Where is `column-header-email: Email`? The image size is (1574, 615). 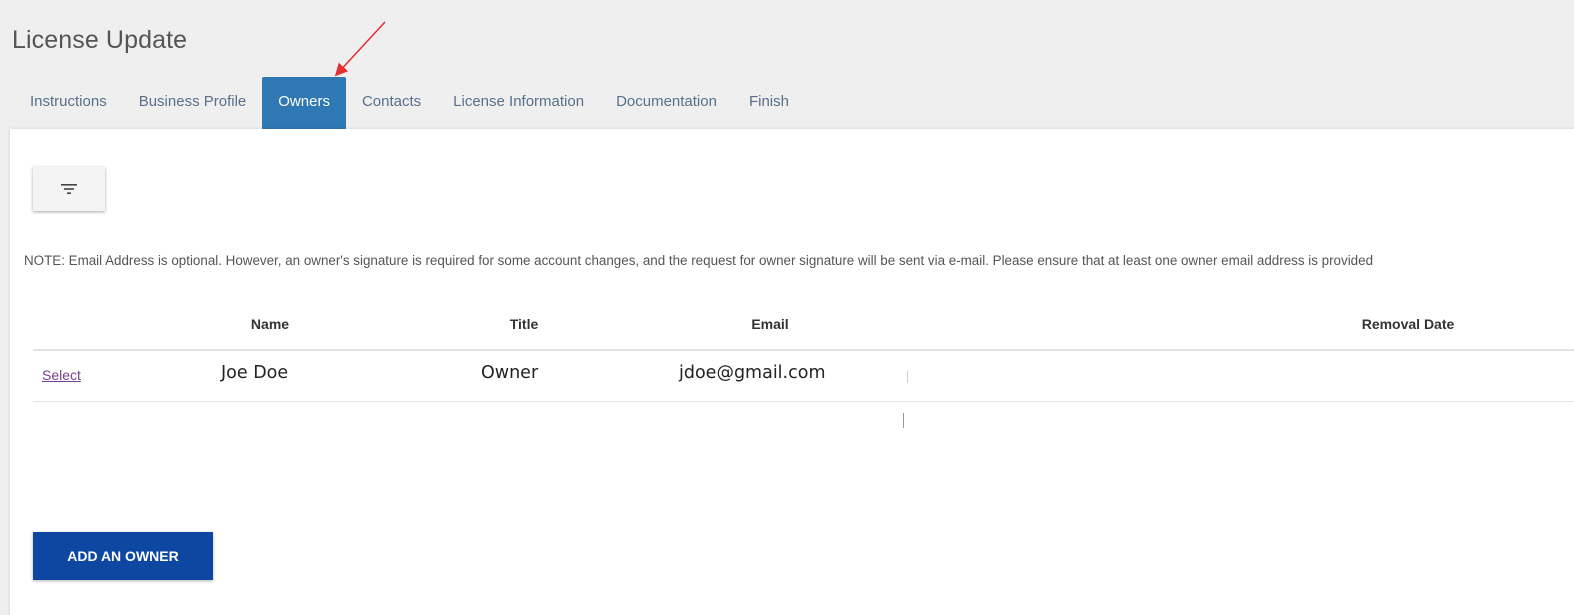
column-header-email: Email is located at coordinates (769, 324).